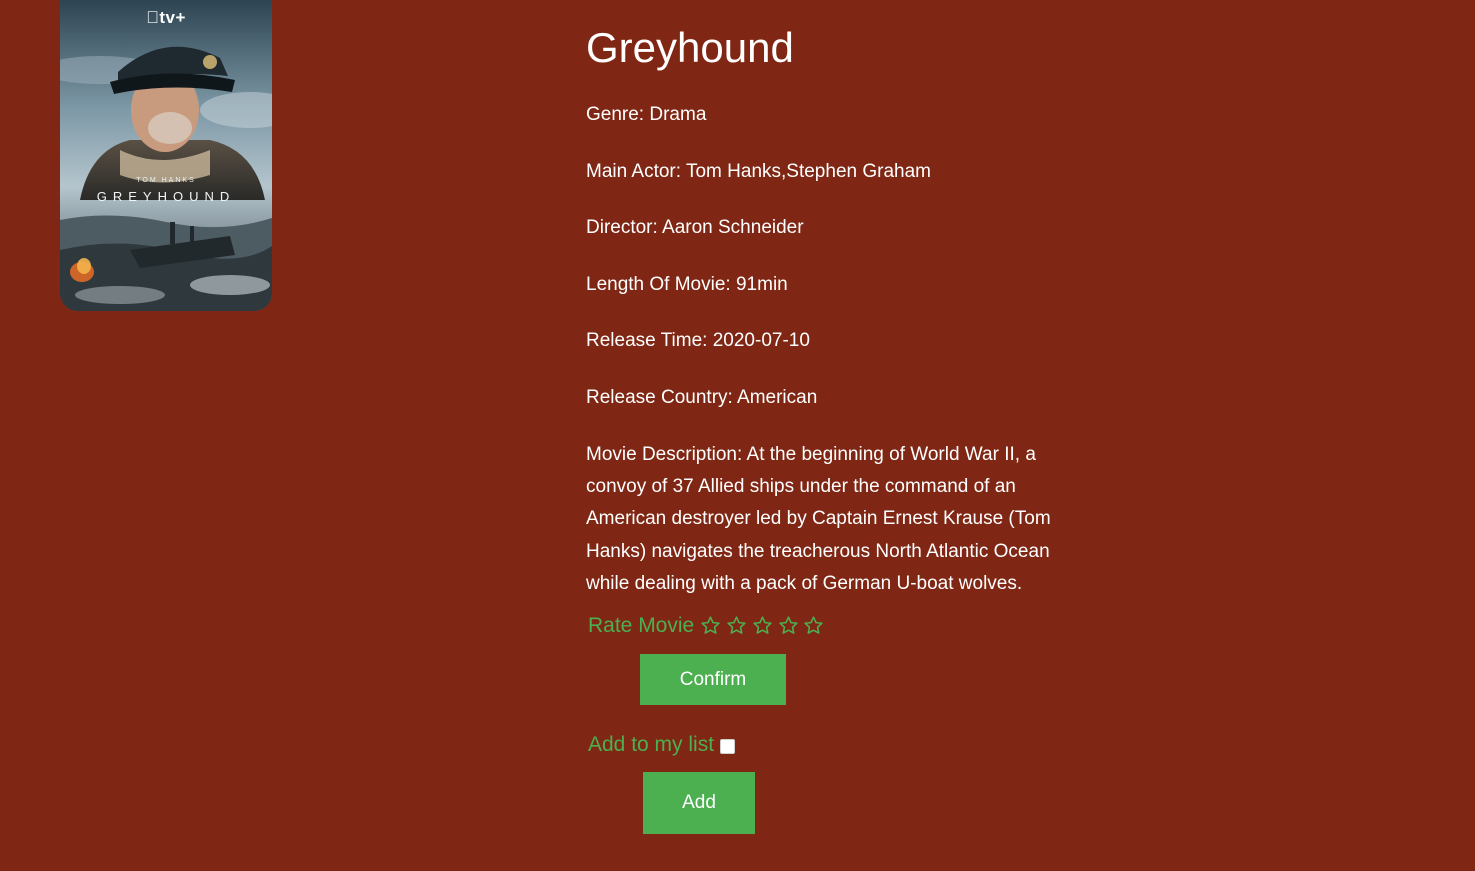 This screenshot has height=871, width=1475. Describe the element at coordinates (678, 114) in the screenshot. I see `genre-value: Drama` at that location.